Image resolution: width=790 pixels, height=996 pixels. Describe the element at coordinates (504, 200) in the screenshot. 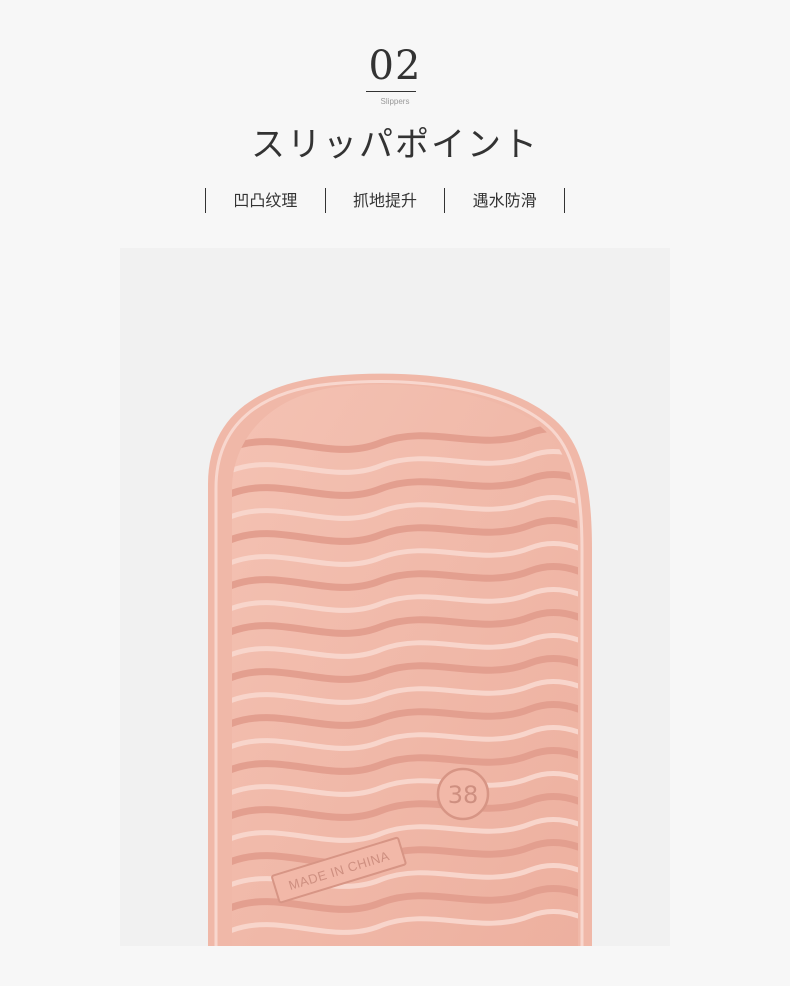

I see `feature-item-anti-slip: 遇水防滑` at that location.